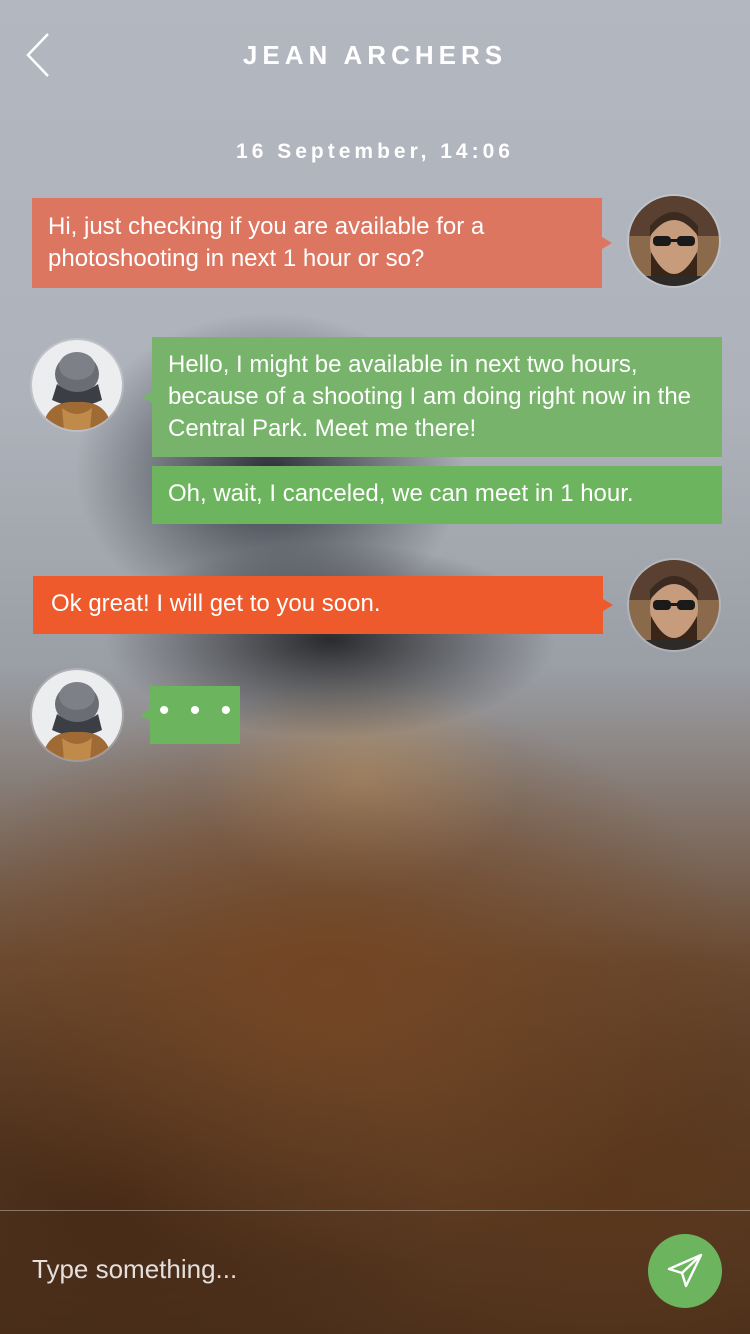  Describe the element at coordinates (375, 55) in the screenshot. I see `contact-name-title: JEAN ARCHERS` at that location.